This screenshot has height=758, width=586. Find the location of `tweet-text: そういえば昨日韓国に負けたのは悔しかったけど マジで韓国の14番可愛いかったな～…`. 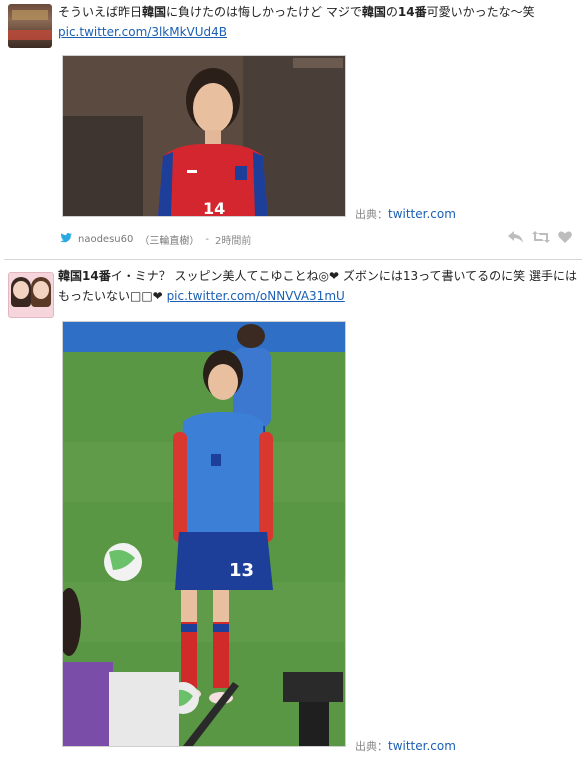

tweet-text: そういえば昨日韓国に負けたのは悔しかったけど マジで韓国の14番可愛いかったな～… is located at coordinates (318, 22).